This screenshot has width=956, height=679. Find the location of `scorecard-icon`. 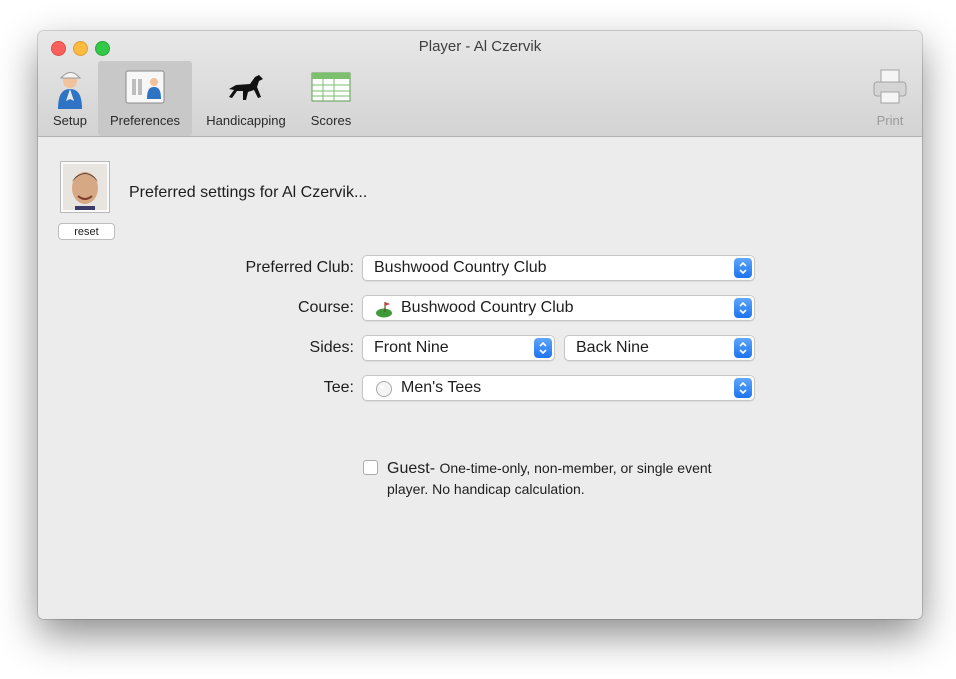

scorecard-icon is located at coordinates (331, 87).